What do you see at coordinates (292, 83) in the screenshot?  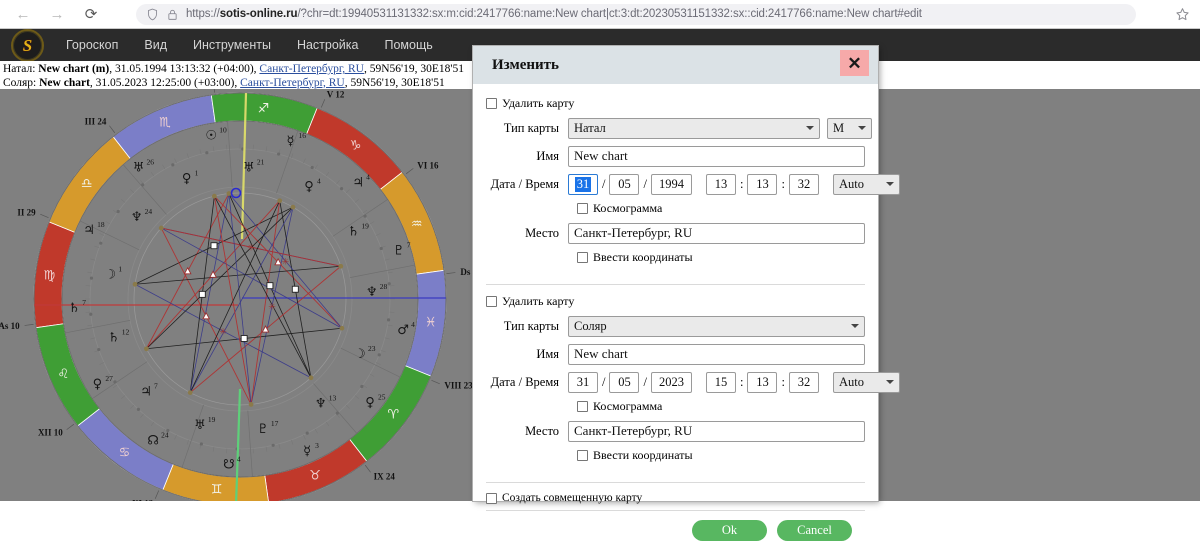 I see `solar-place-link: Санкт-Петербург, RU` at bounding box center [292, 83].